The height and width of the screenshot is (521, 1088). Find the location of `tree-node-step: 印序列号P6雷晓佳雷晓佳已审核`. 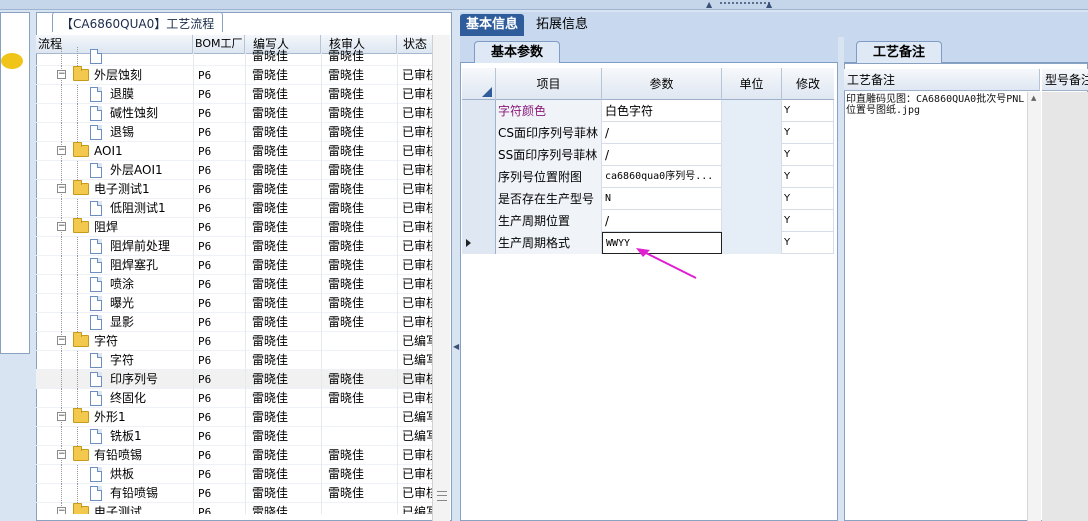

tree-node-step: 印序列号P6雷晓佳雷晓佳已审核 is located at coordinates (234, 379).